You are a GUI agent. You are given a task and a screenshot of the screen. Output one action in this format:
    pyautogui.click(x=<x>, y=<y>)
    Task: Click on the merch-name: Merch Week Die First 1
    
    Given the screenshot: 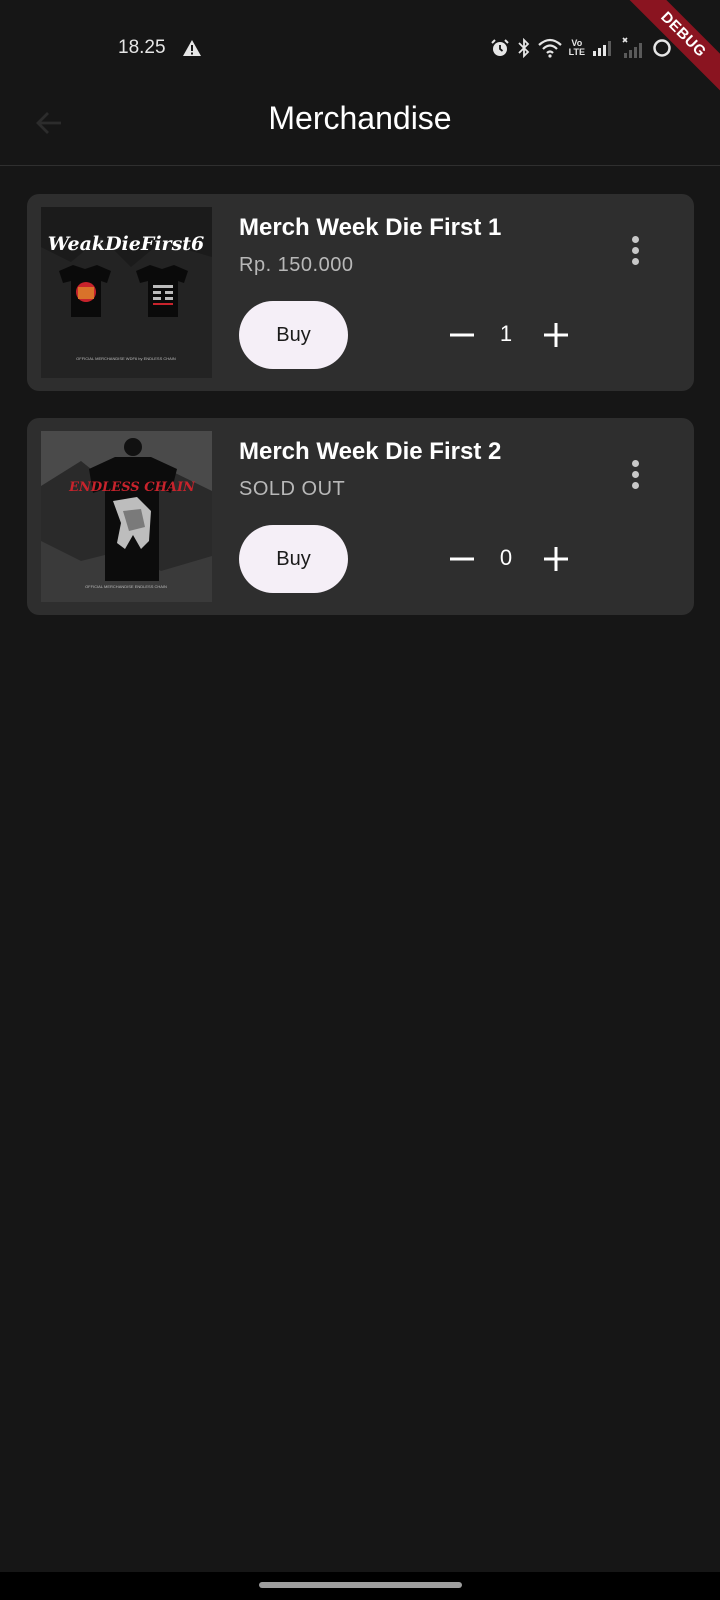 What is the action you would take?
    pyautogui.click(x=370, y=227)
    